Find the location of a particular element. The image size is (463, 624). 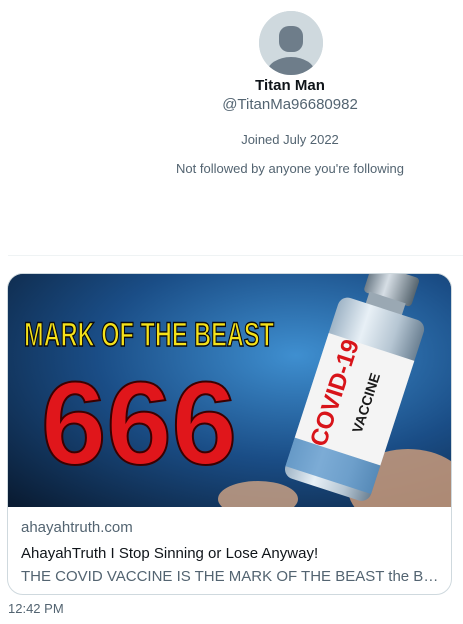

default-avatar-icon is located at coordinates (291, 43).